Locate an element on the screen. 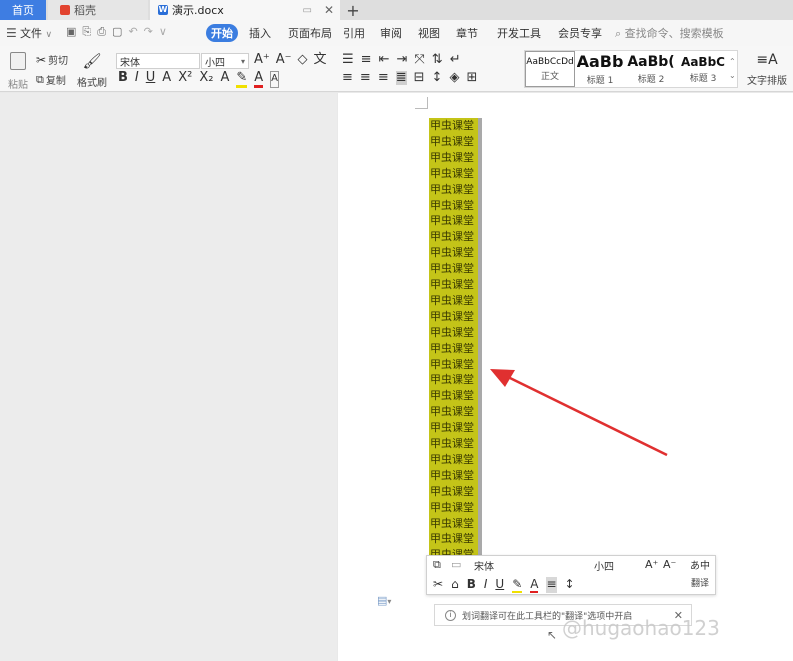 The height and width of the screenshot is (661, 793). pinyin-icon: 文 is located at coordinates (320, 60).